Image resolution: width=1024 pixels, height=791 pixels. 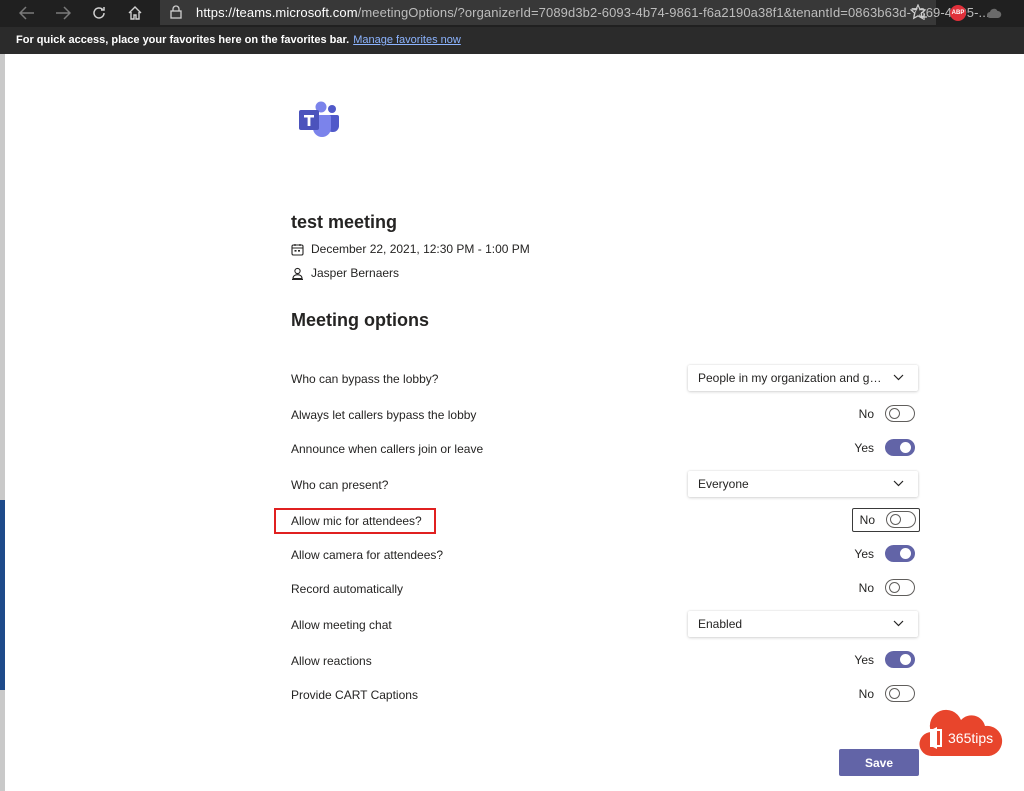 What do you see at coordinates (879, 762) in the screenshot?
I see `save-button: Save` at bounding box center [879, 762].